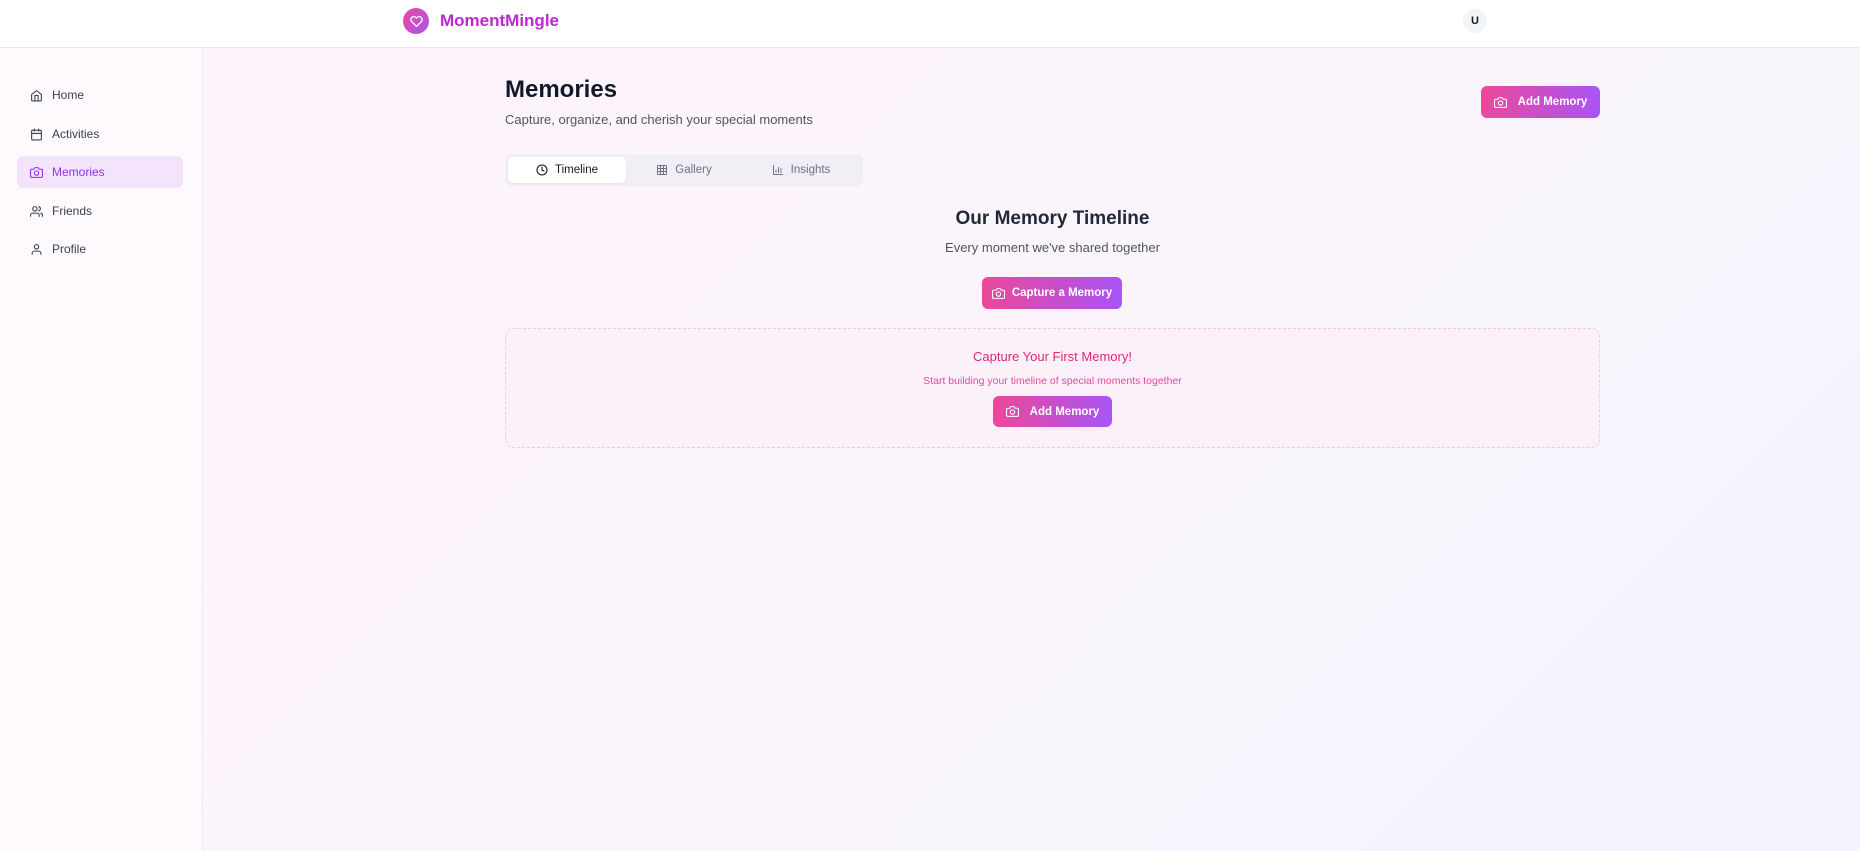 Image resolution: width=1860 pixels, height=851 pixels. Describe the element at coordinates (36, 95) in the screenshot. I see `home-icon` at that location.